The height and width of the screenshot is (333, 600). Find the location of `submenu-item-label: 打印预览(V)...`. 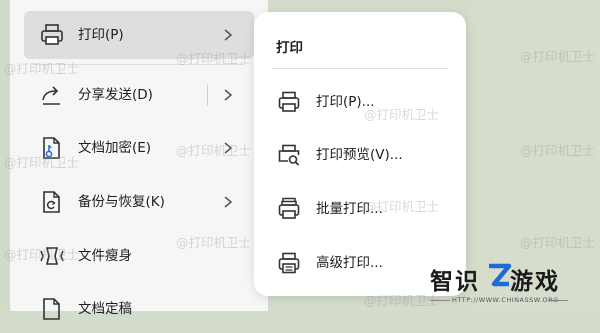

submenu-item-label: 打印预览(V)... is located at coordinates (359, 155).